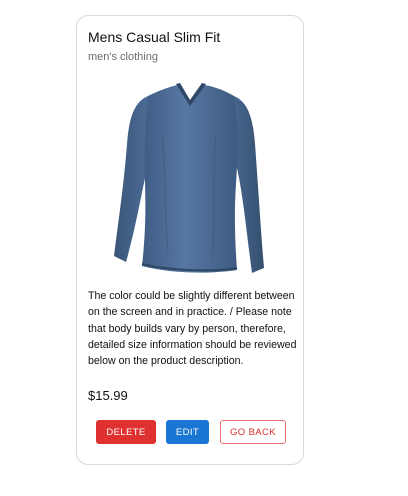  I want to click on delete-button: DELETE, so click(126, 432).